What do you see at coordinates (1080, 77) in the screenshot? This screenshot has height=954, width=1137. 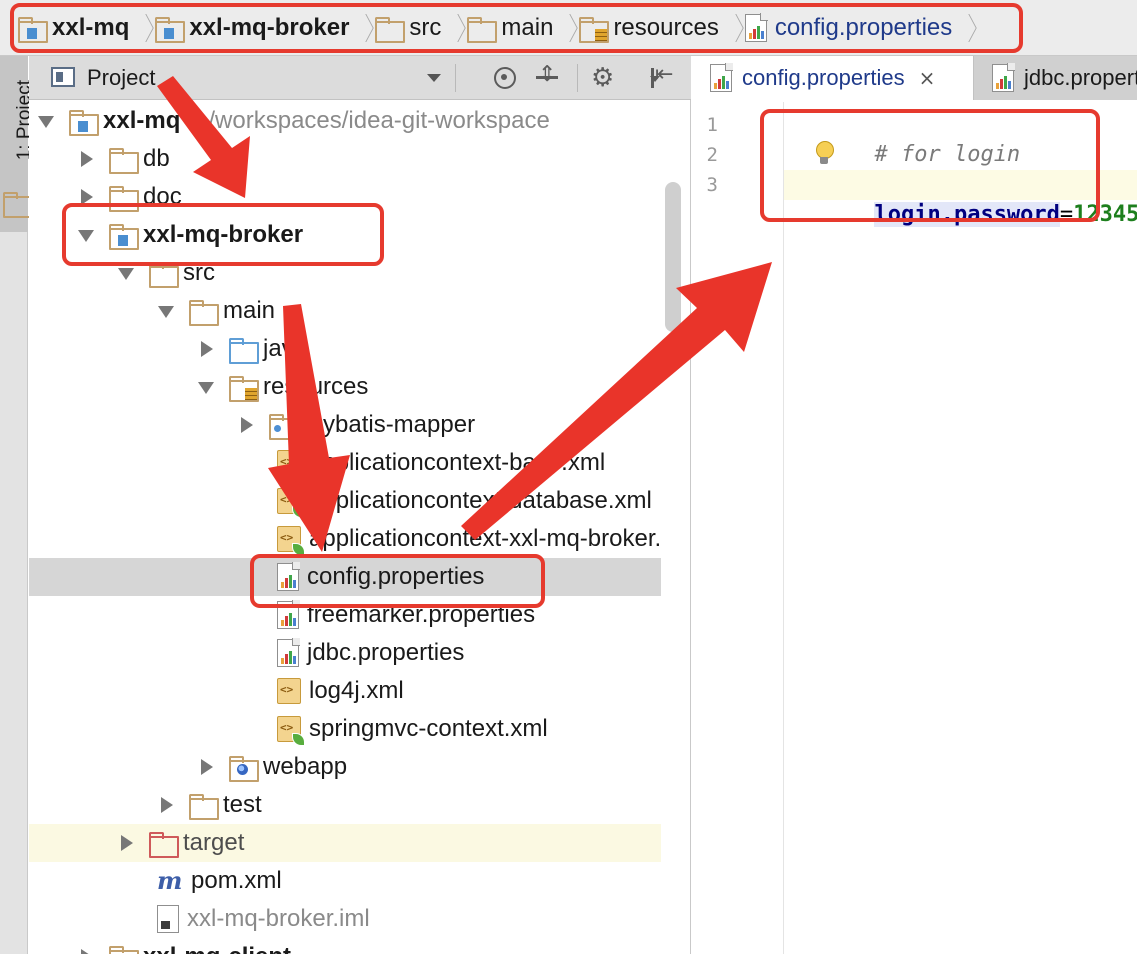 I see `tab-label: jdbc.properties` at bounding box center [1080, 77].